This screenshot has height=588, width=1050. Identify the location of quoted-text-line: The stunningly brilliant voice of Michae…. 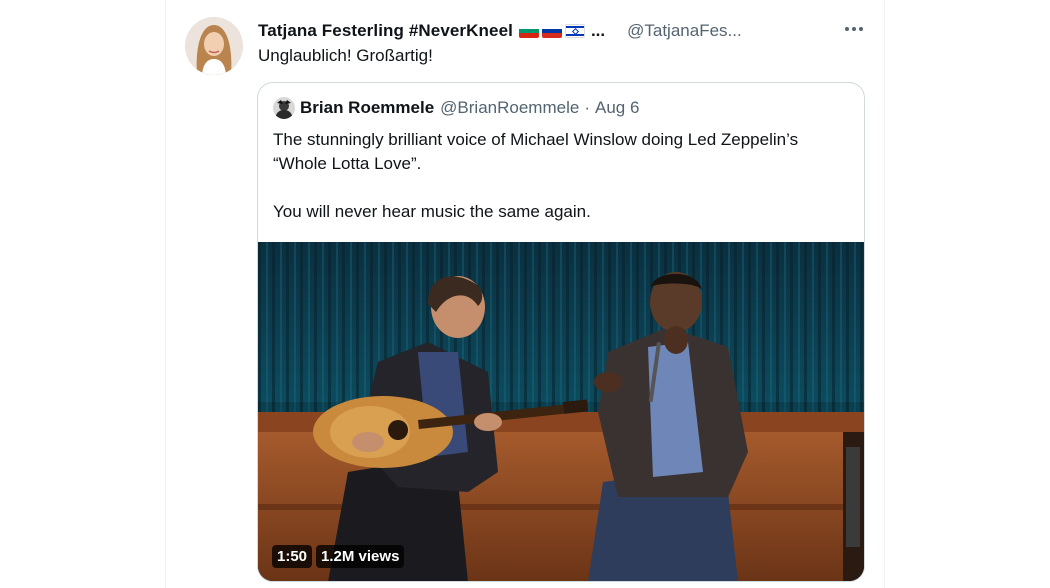
(536, 139).